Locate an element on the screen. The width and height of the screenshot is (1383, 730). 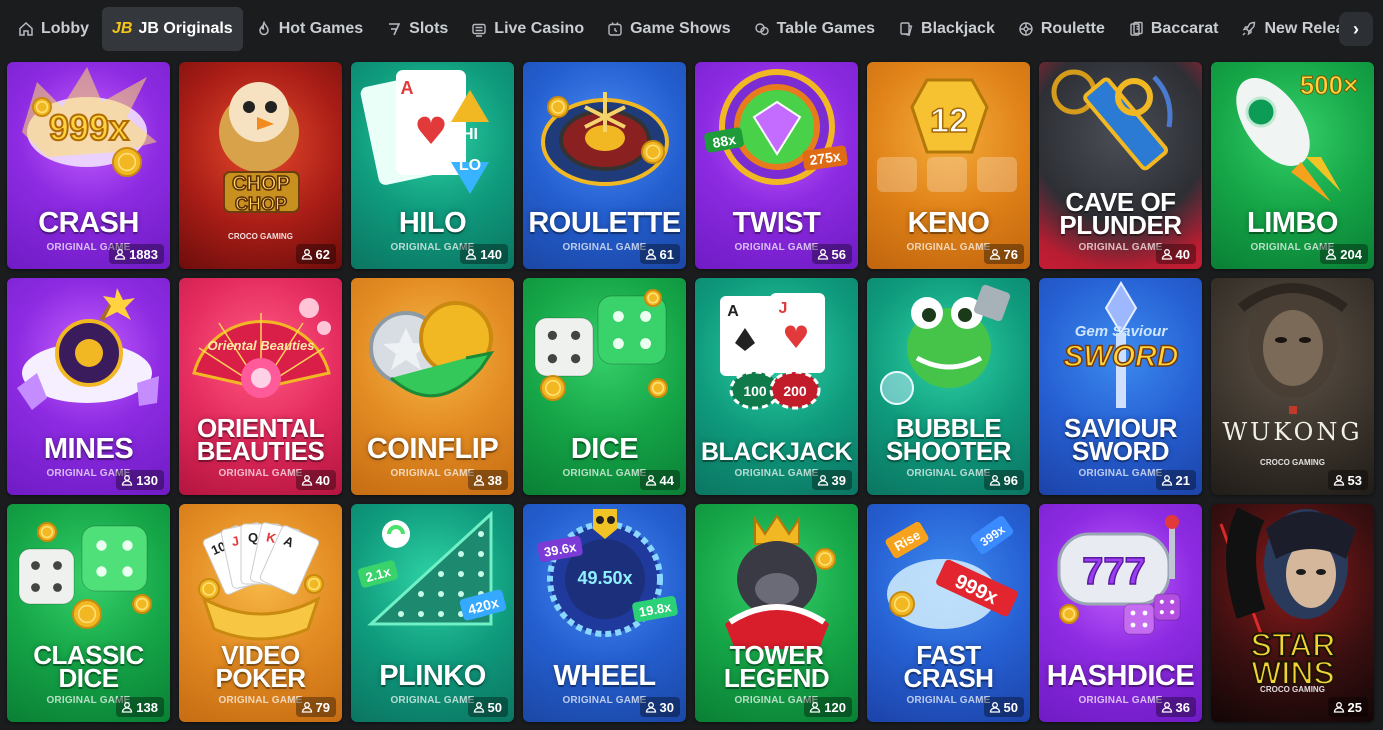
game-tile-wheel: 39.6x 19.8x 49.50x WHEEL ORIGINAL GAME 30 is located at coordinates (604, 613).